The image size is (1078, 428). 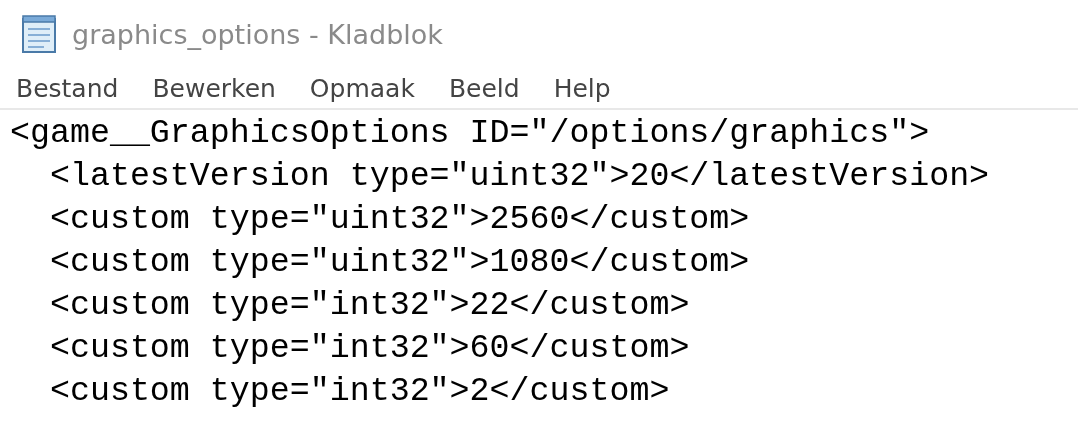 What do you see at coordinates (582, 88) in the screenshot?
I see `menu-item: Help` at bounding box center [582, 88].